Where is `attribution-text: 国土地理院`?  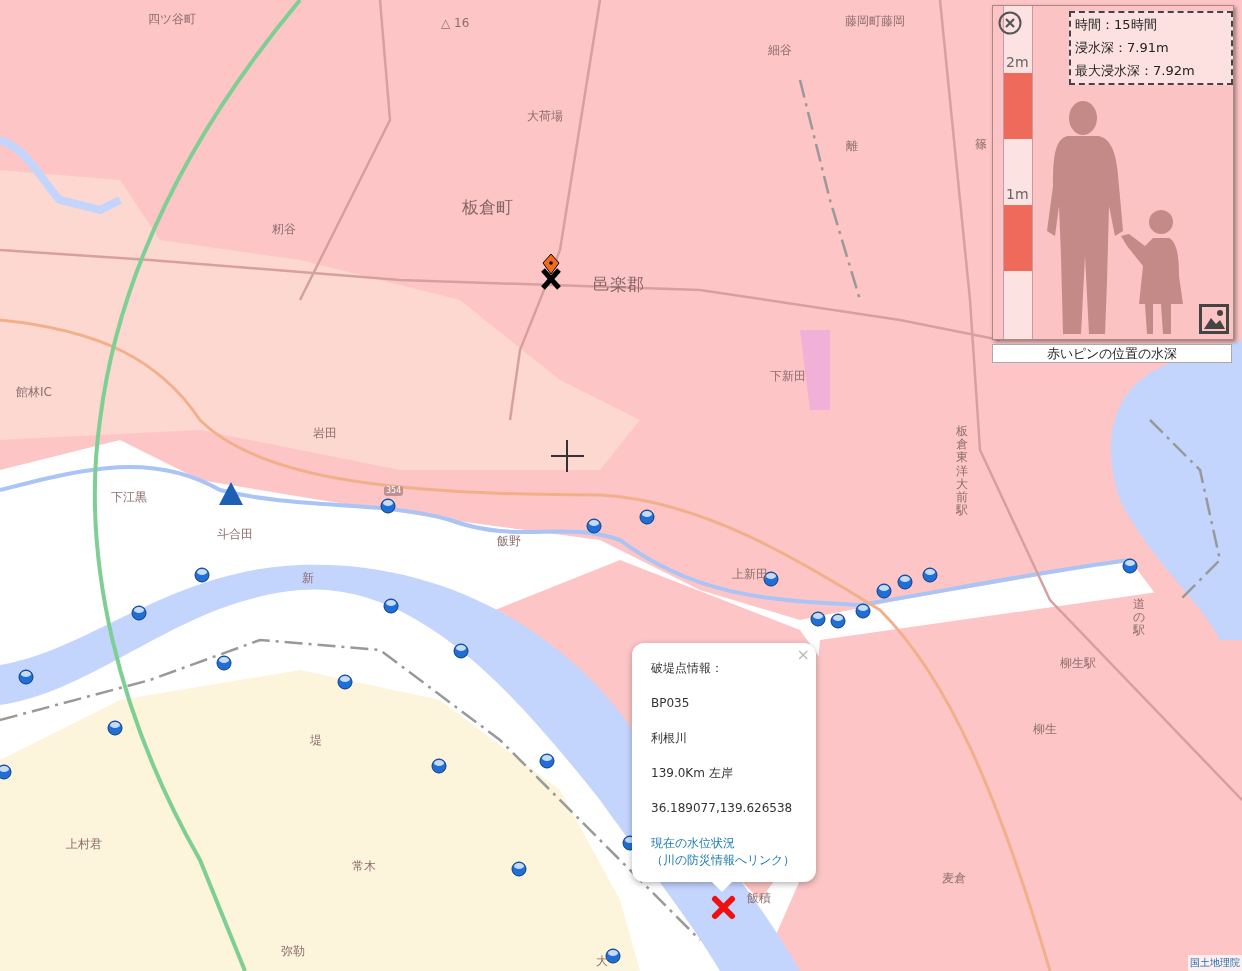
attribution-text: 国土地理院 is located at coordinates (1215, 963).